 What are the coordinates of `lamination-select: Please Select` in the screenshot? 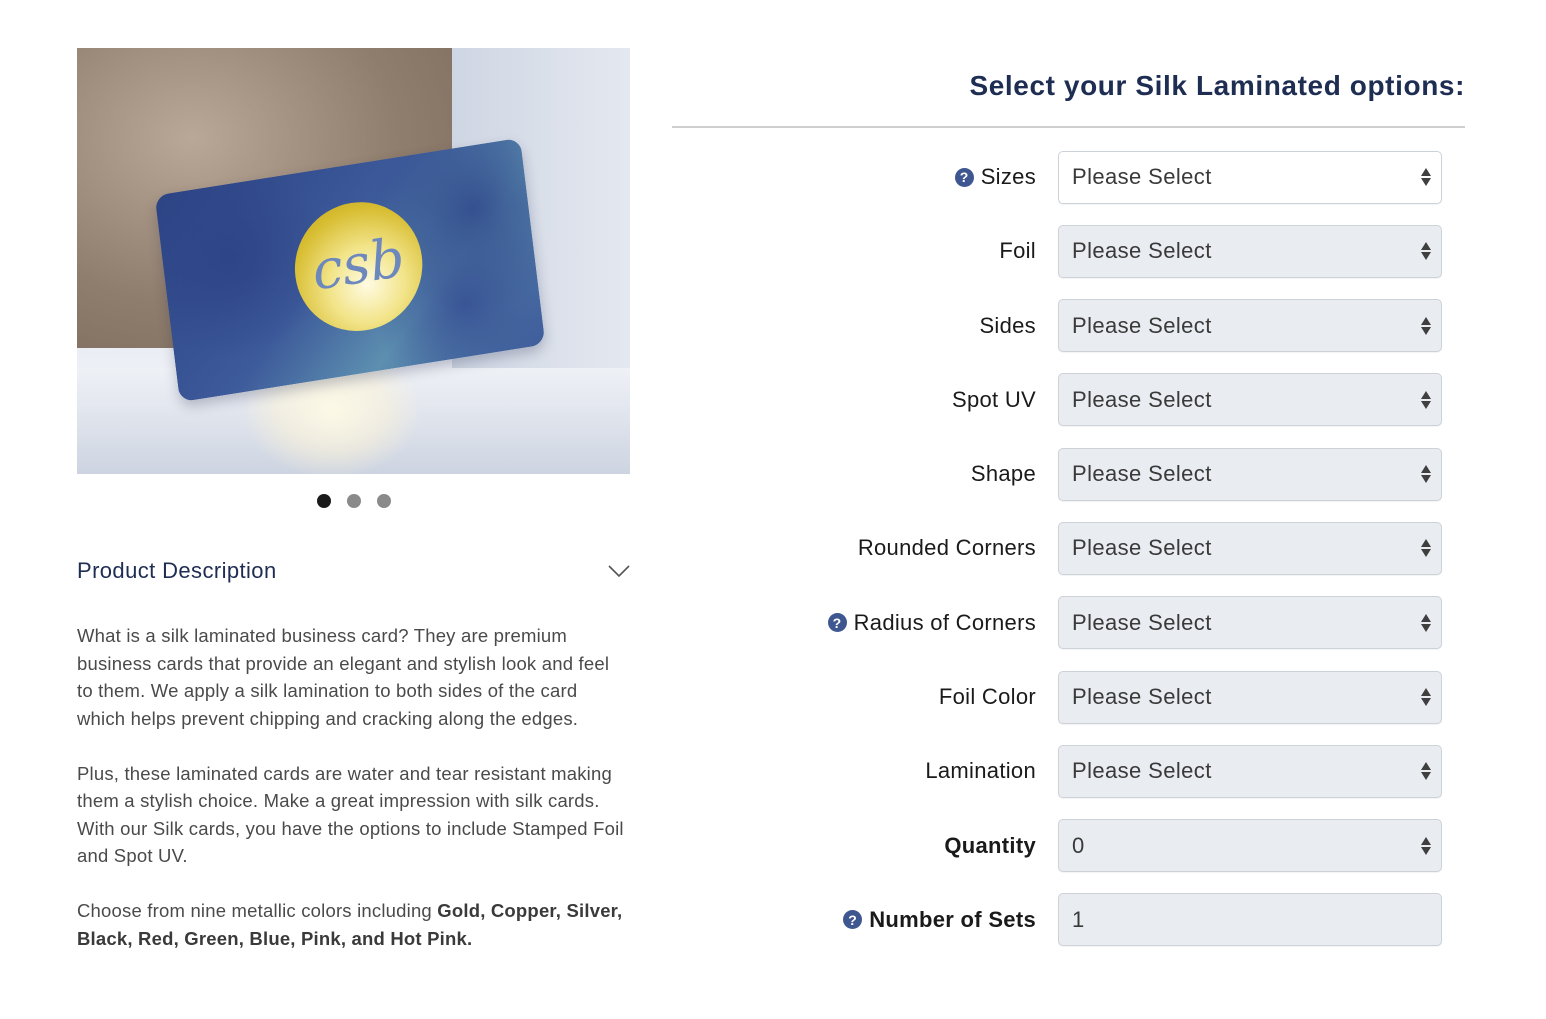 It's located at (1250, 771).